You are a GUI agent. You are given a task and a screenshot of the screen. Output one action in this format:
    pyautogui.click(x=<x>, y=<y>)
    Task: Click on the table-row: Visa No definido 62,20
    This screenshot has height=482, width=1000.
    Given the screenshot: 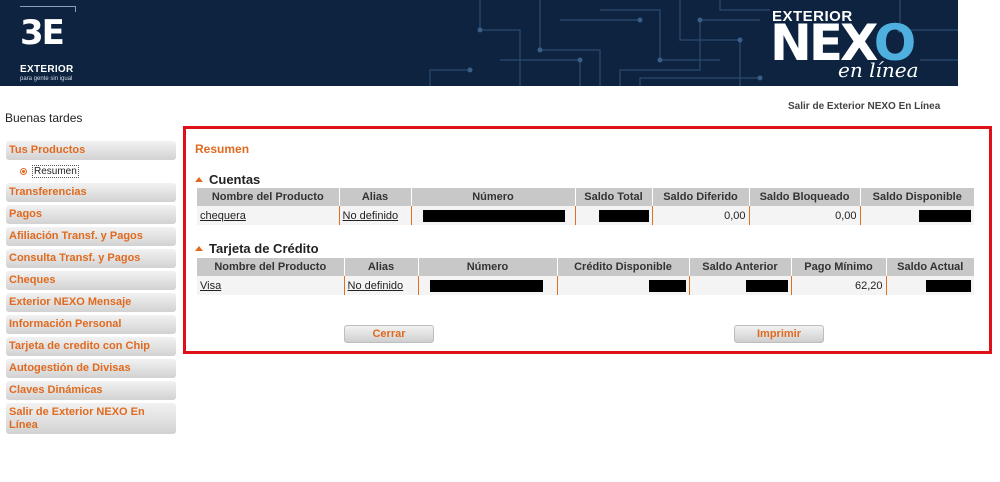 What is the action you would take?
    pyautogui.click(x=585, y=285)
    